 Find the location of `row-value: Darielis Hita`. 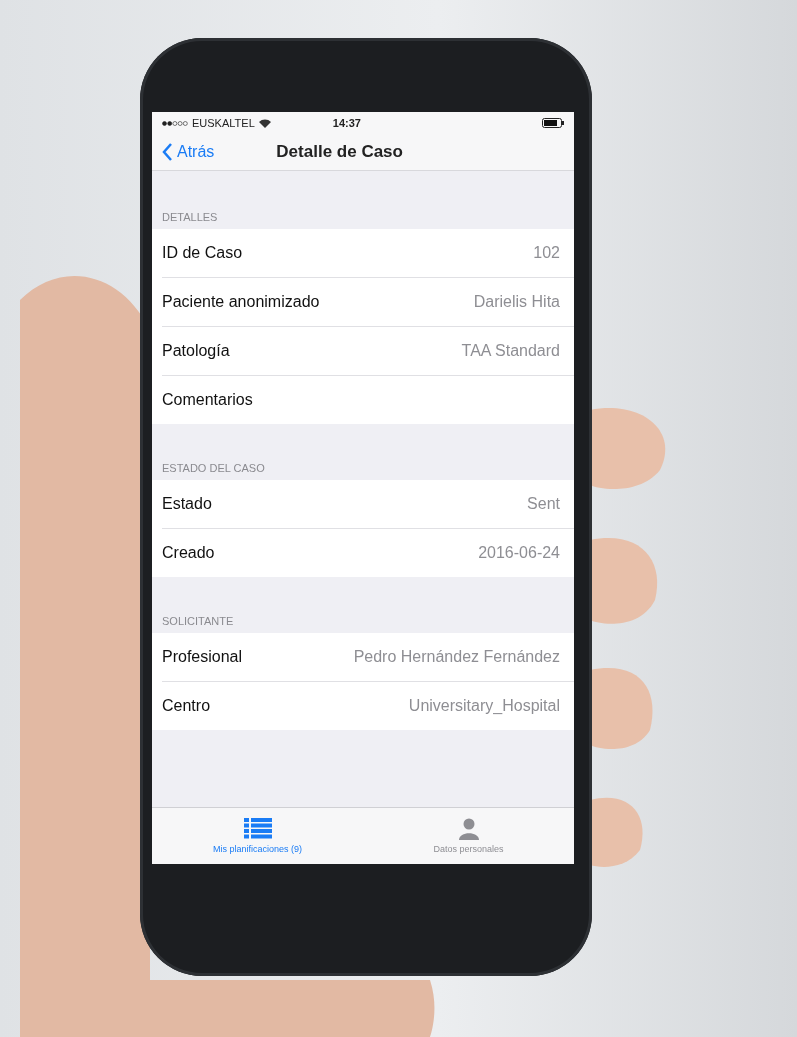

row-value: Darielis Hita is located at coordinates (516, 302).